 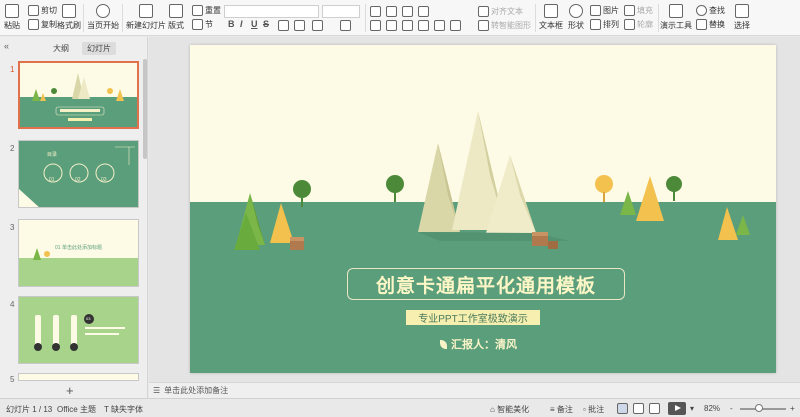 What do you see at coordinates (12, 379) in the screenshot?
I see `slide-number: 5` at bounding box center [12, 379].